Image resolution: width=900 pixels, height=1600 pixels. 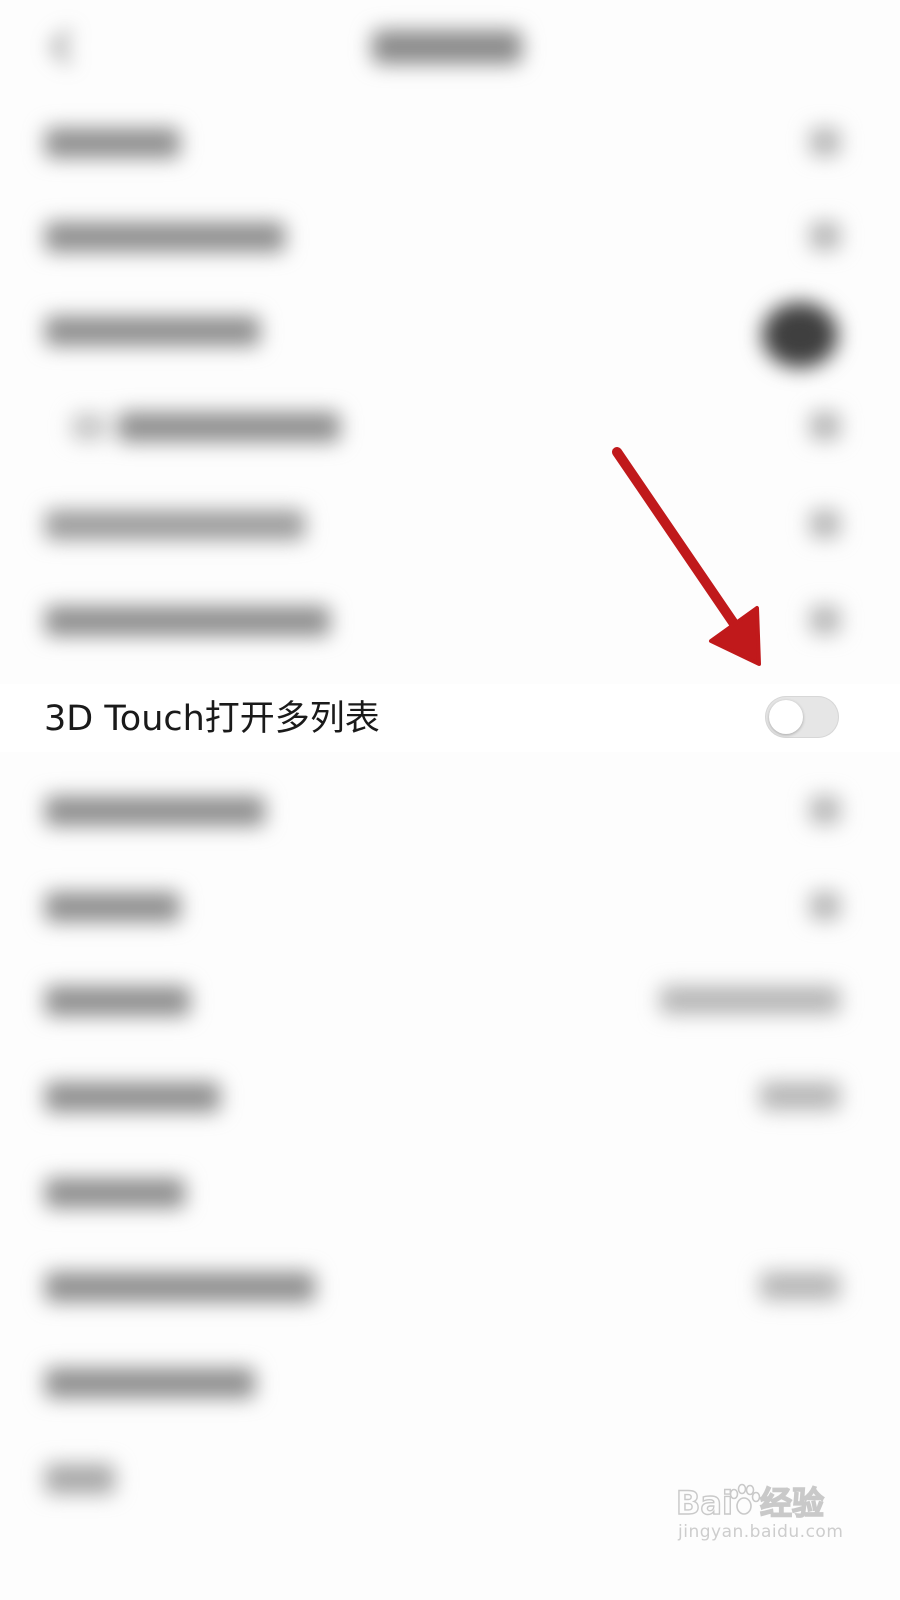 What do you see at coordinates (704, 1503) in the screenshot?
I see `svg-text: Bai` at bounding box center [704, 1503].